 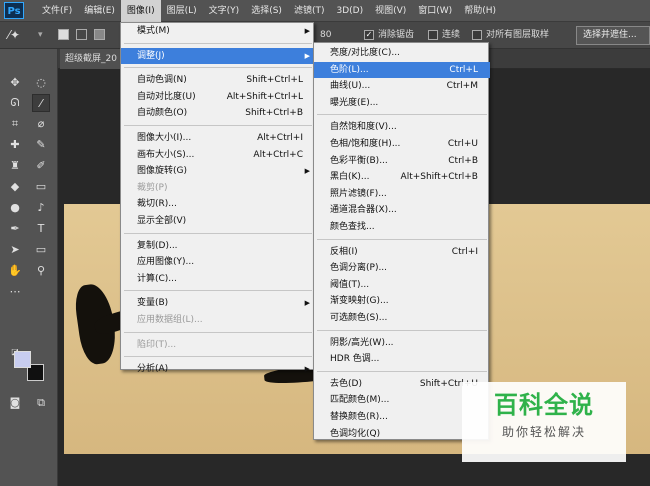 What do you see at coordinates (182, 11) in the screenshot?
I see `menu-layer: 图层(L)` at bounding box center [182, 11].